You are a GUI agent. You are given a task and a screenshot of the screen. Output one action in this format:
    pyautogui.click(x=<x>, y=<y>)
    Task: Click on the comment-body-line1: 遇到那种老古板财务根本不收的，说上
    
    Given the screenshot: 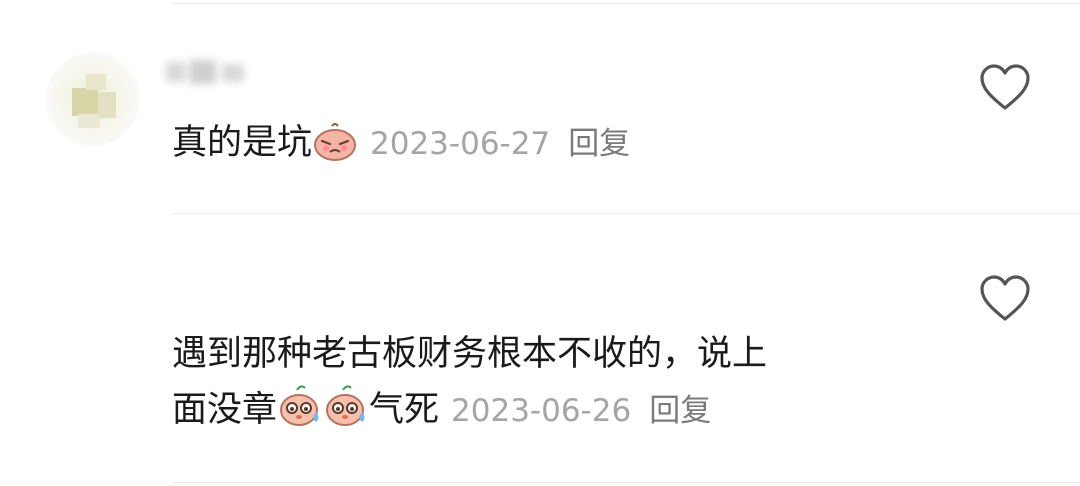 What is the action you would take?
    pyautogui.click(x=470, y=354)
    